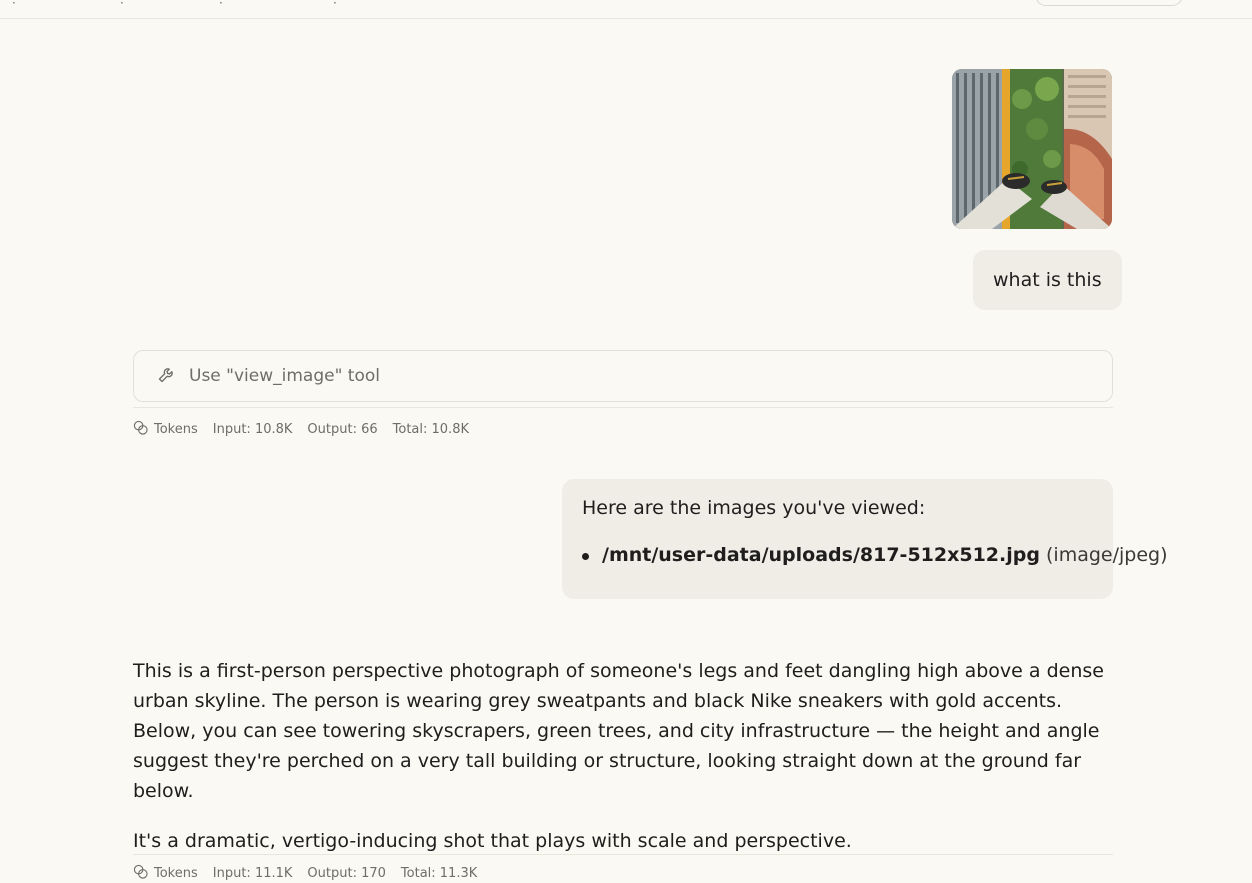  I want to click on user-message-text: what is this, so click(1047, 280).